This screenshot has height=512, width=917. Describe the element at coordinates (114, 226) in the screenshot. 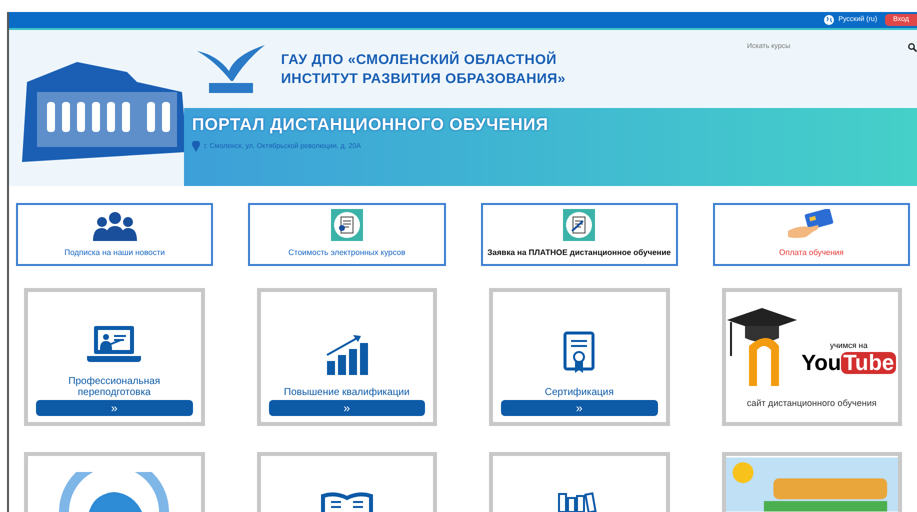

I see `people-icon` at that location.